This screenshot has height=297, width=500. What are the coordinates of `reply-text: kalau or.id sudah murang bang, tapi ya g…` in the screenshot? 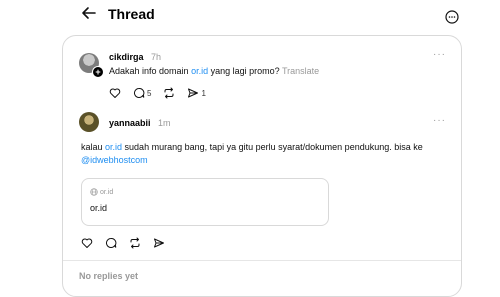 It's located at (256, 154).